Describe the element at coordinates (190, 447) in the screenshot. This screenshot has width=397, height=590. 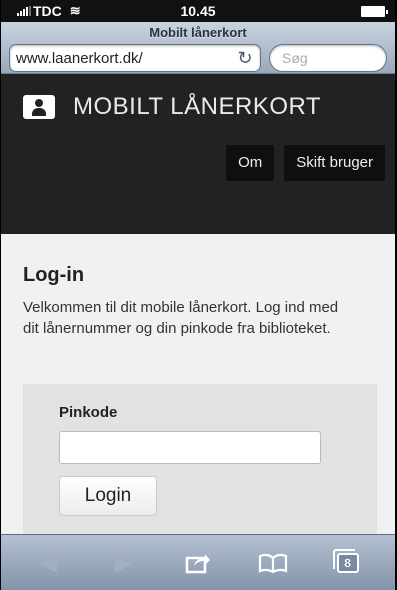
I see `pin-input` at that location.